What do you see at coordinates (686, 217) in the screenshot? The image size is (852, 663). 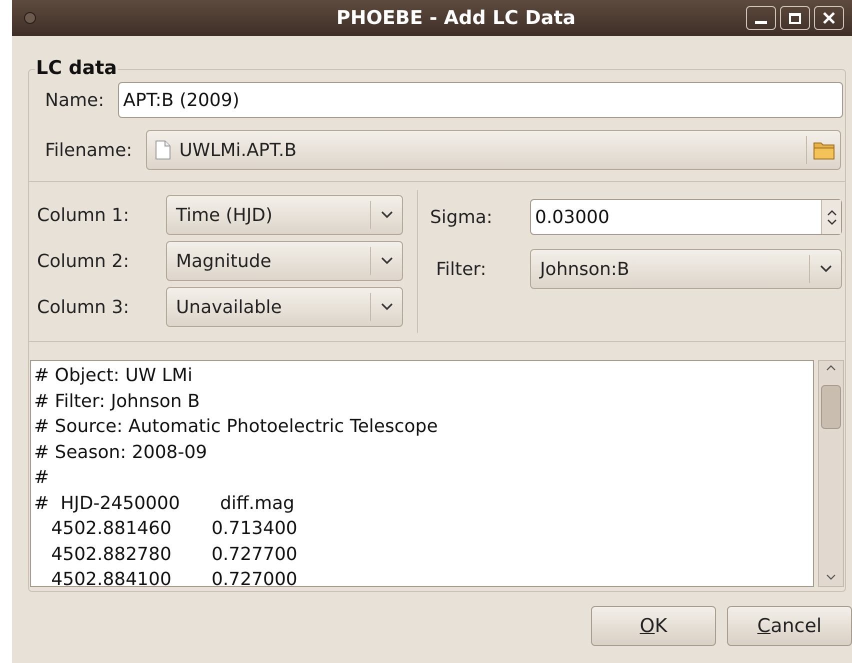 I see `sigma-spin-field: 0.03000` at bounding box center [686, 217].